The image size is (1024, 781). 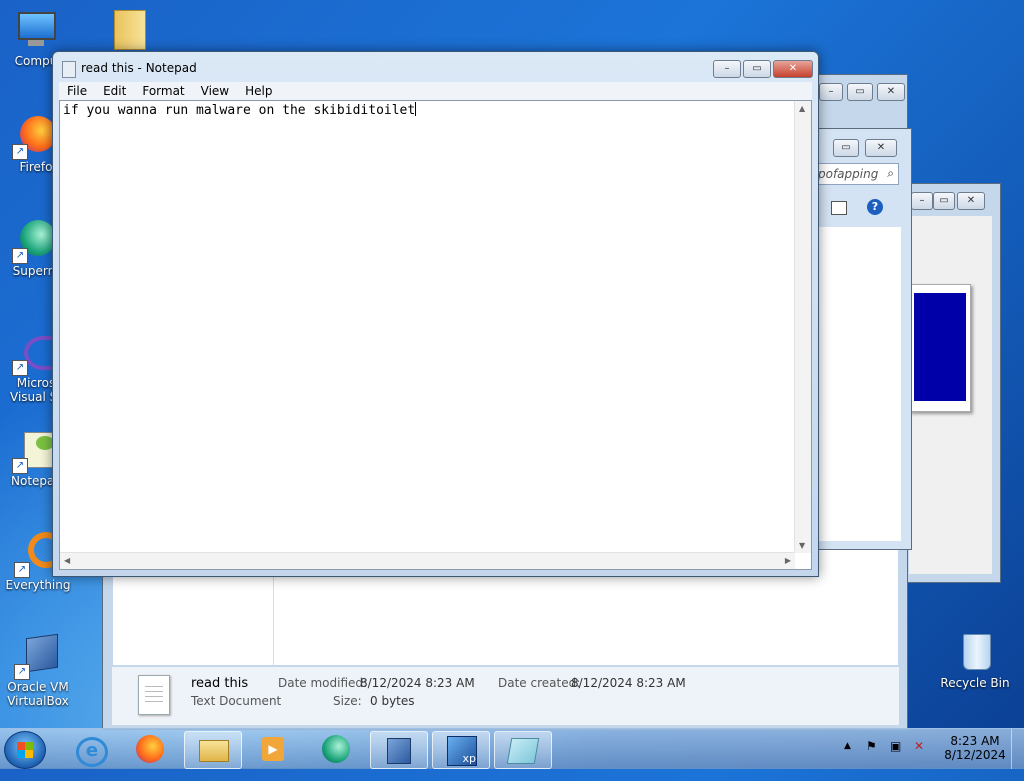 I want to click on help-icon: ?, so click(x=875, y=207).